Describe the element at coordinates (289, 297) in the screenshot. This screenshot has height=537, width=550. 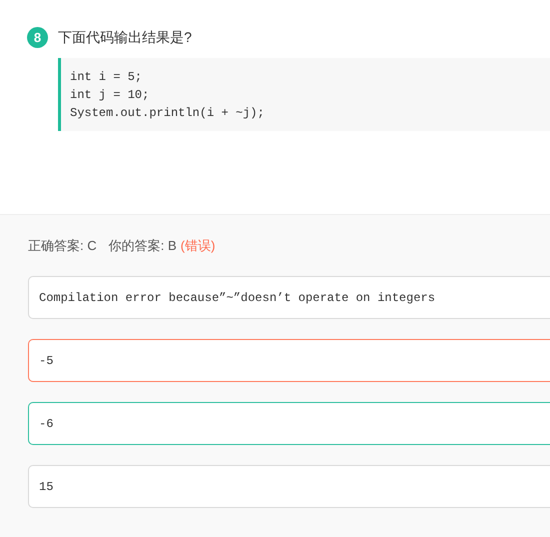
I see `answer-option: Compilation error because”~”doesn’t operate on integers` at that location.